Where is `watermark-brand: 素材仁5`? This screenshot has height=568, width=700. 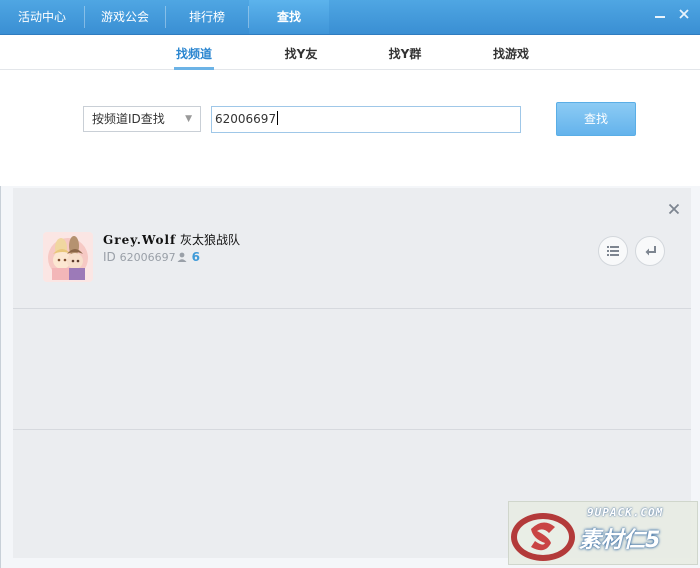 watermark-brand: 素材仁5 is located at coordinates (620, 540).